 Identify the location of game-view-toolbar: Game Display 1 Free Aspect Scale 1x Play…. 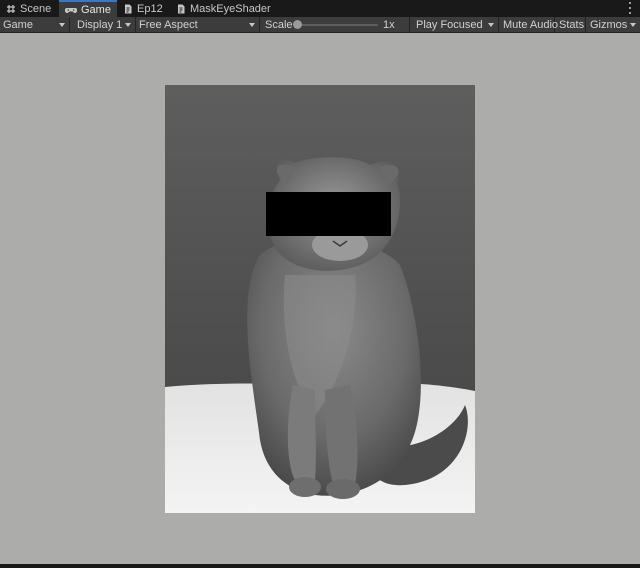
(320, 25).